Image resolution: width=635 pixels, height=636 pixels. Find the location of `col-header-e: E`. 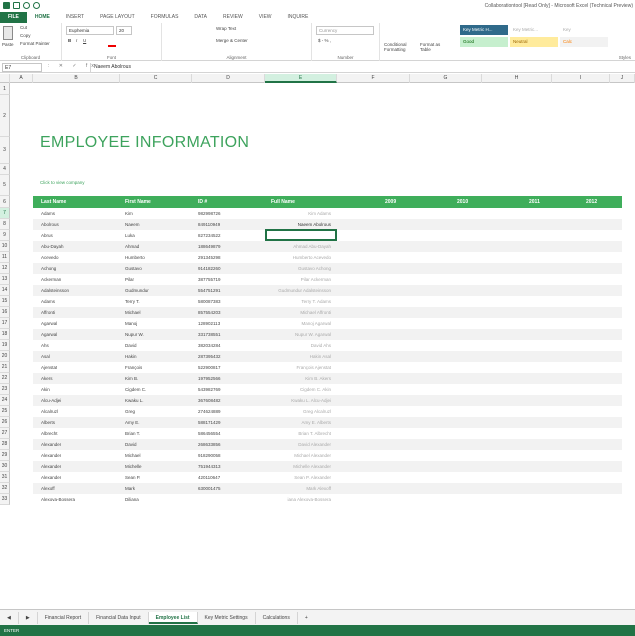

col-header-e: E is located at coordinates (301, 78).